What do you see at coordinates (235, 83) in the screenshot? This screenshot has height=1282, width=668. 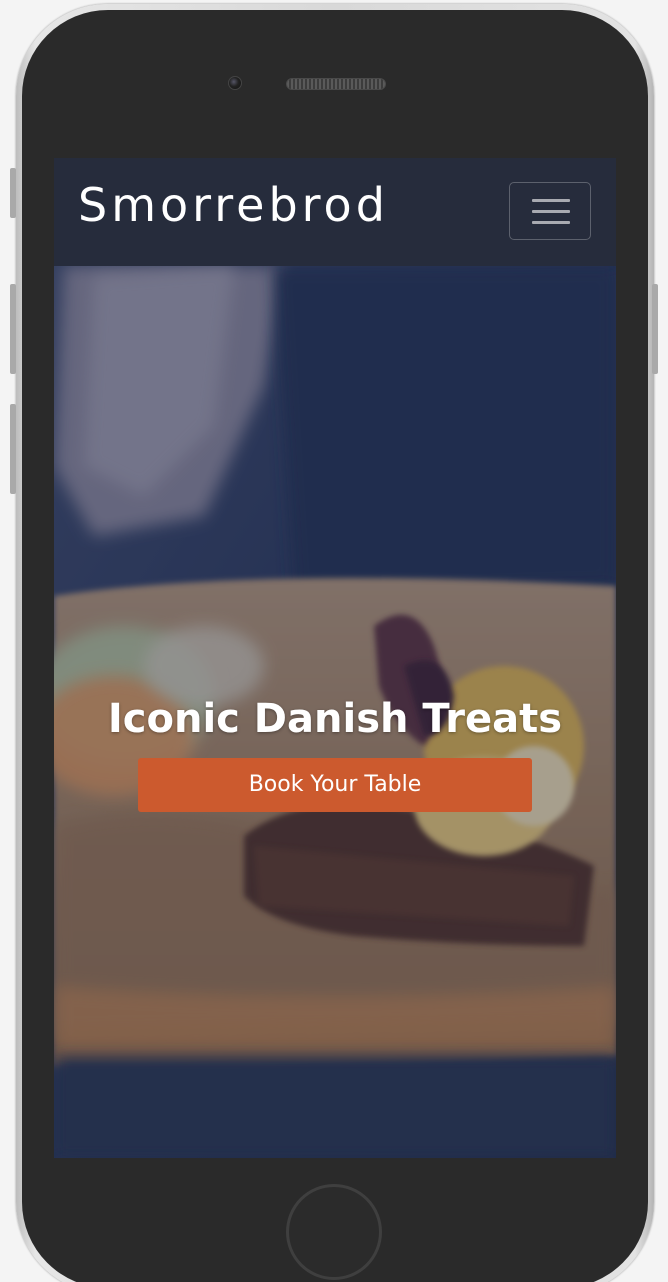 I see `front-camera-icon` at bounding box center [235, 83].